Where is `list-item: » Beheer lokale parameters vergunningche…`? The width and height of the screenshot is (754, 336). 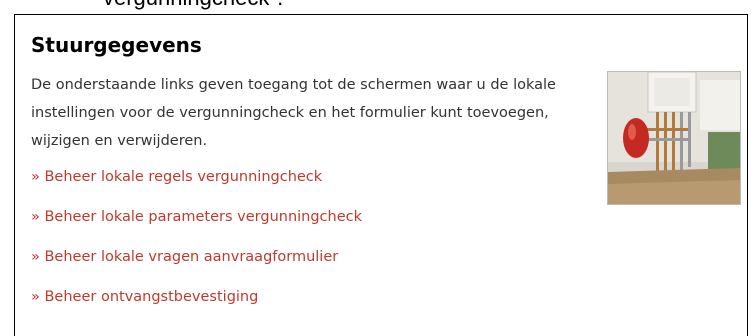 list-item: » Beheer lokale parameters vergunningche… is located at coordinates (196, 222).